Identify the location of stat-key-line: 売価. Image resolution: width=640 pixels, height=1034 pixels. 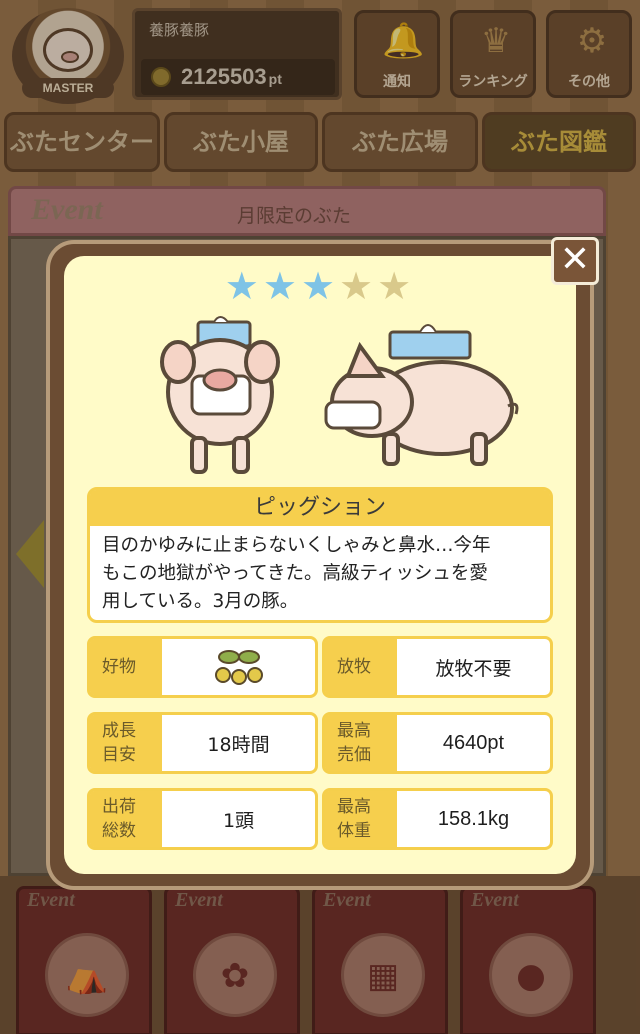
(354, 755).